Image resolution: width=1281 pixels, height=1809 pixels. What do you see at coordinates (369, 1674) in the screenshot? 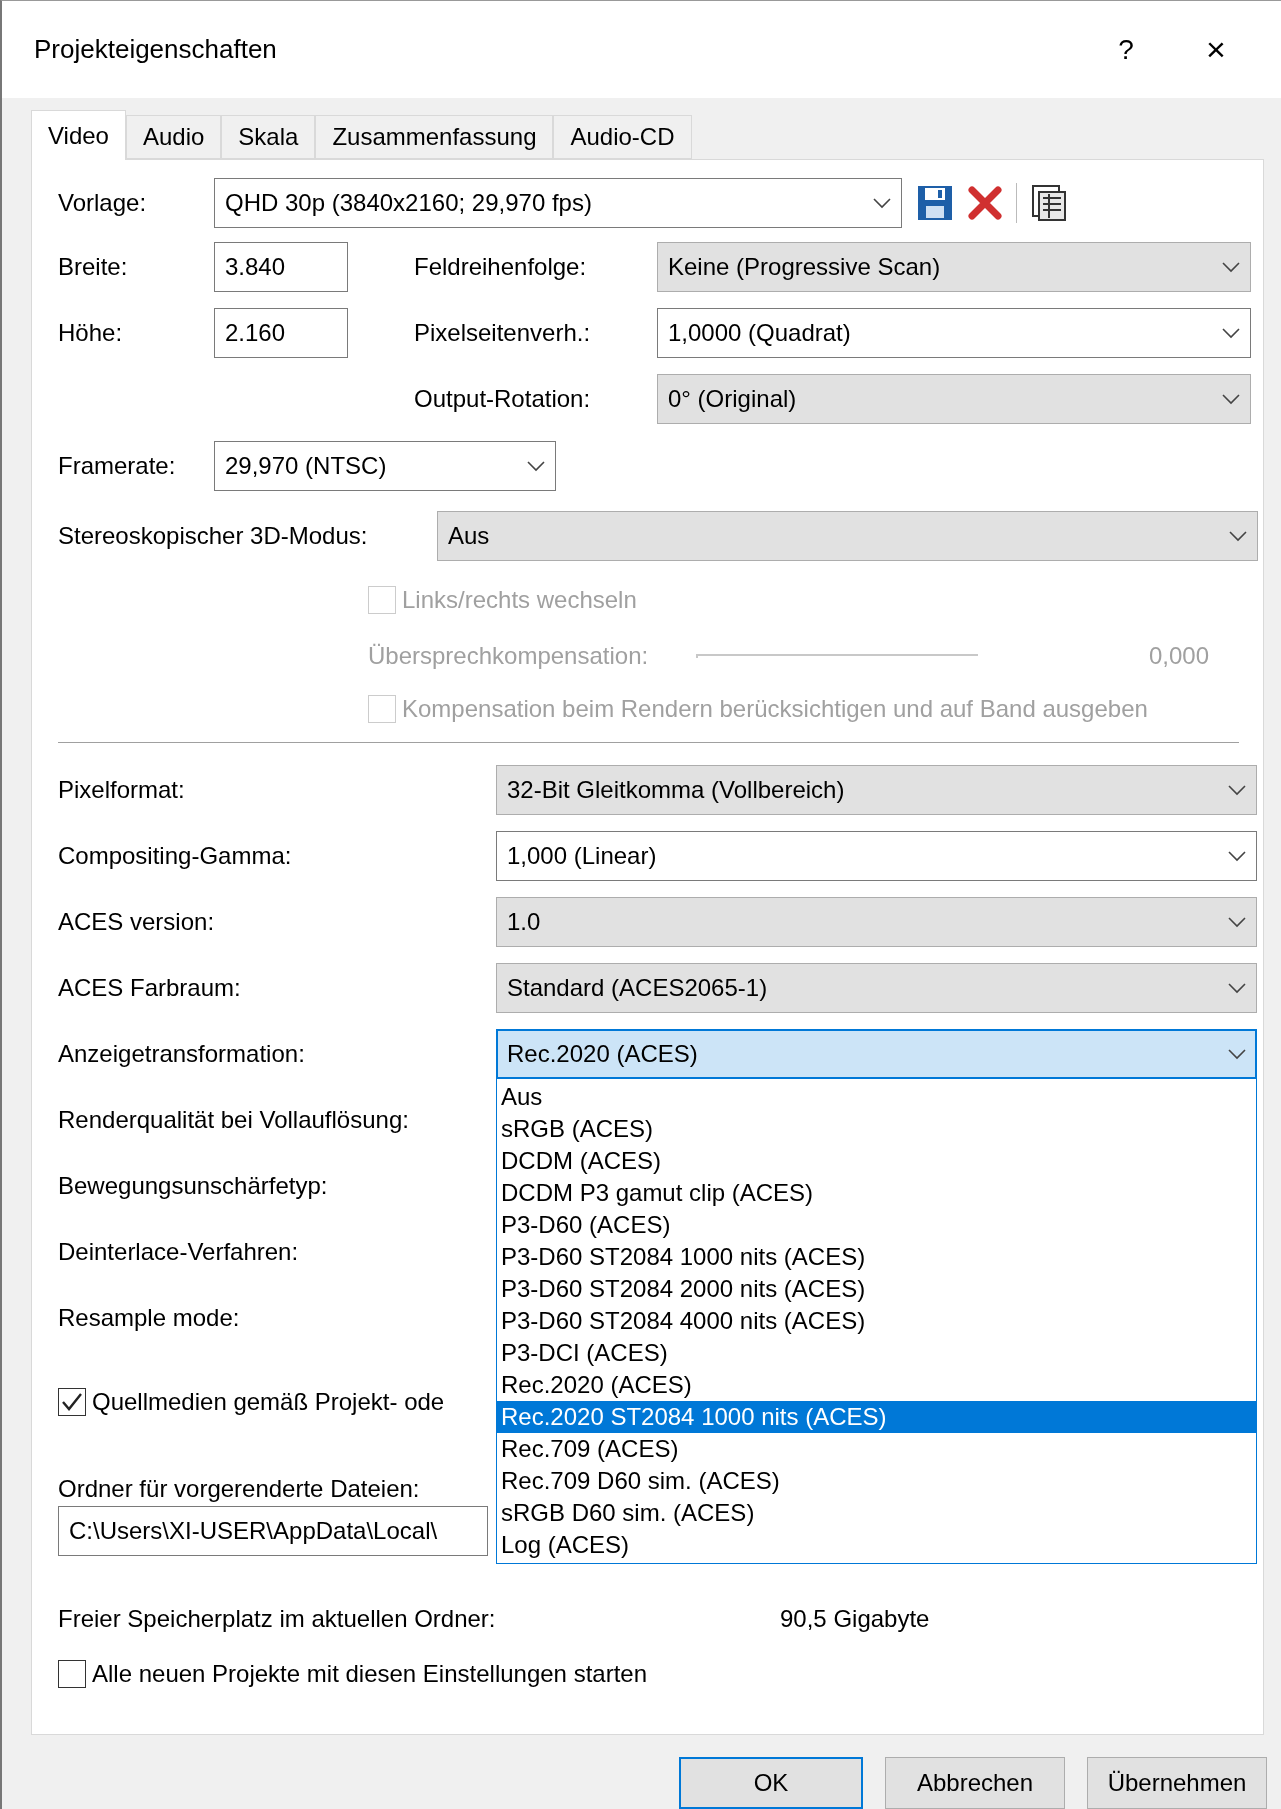
I see `checkbox-label: Alle neuen Projekte mit diesen Einstellungen starten` at bounding box center [369, 1674].